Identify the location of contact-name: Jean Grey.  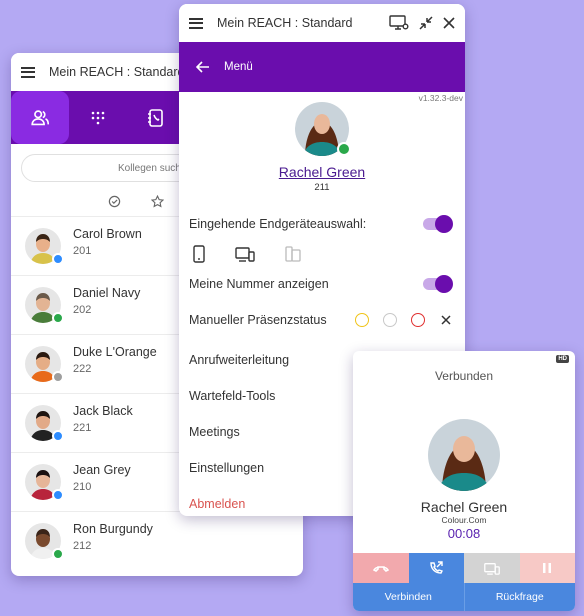
(102, 470).